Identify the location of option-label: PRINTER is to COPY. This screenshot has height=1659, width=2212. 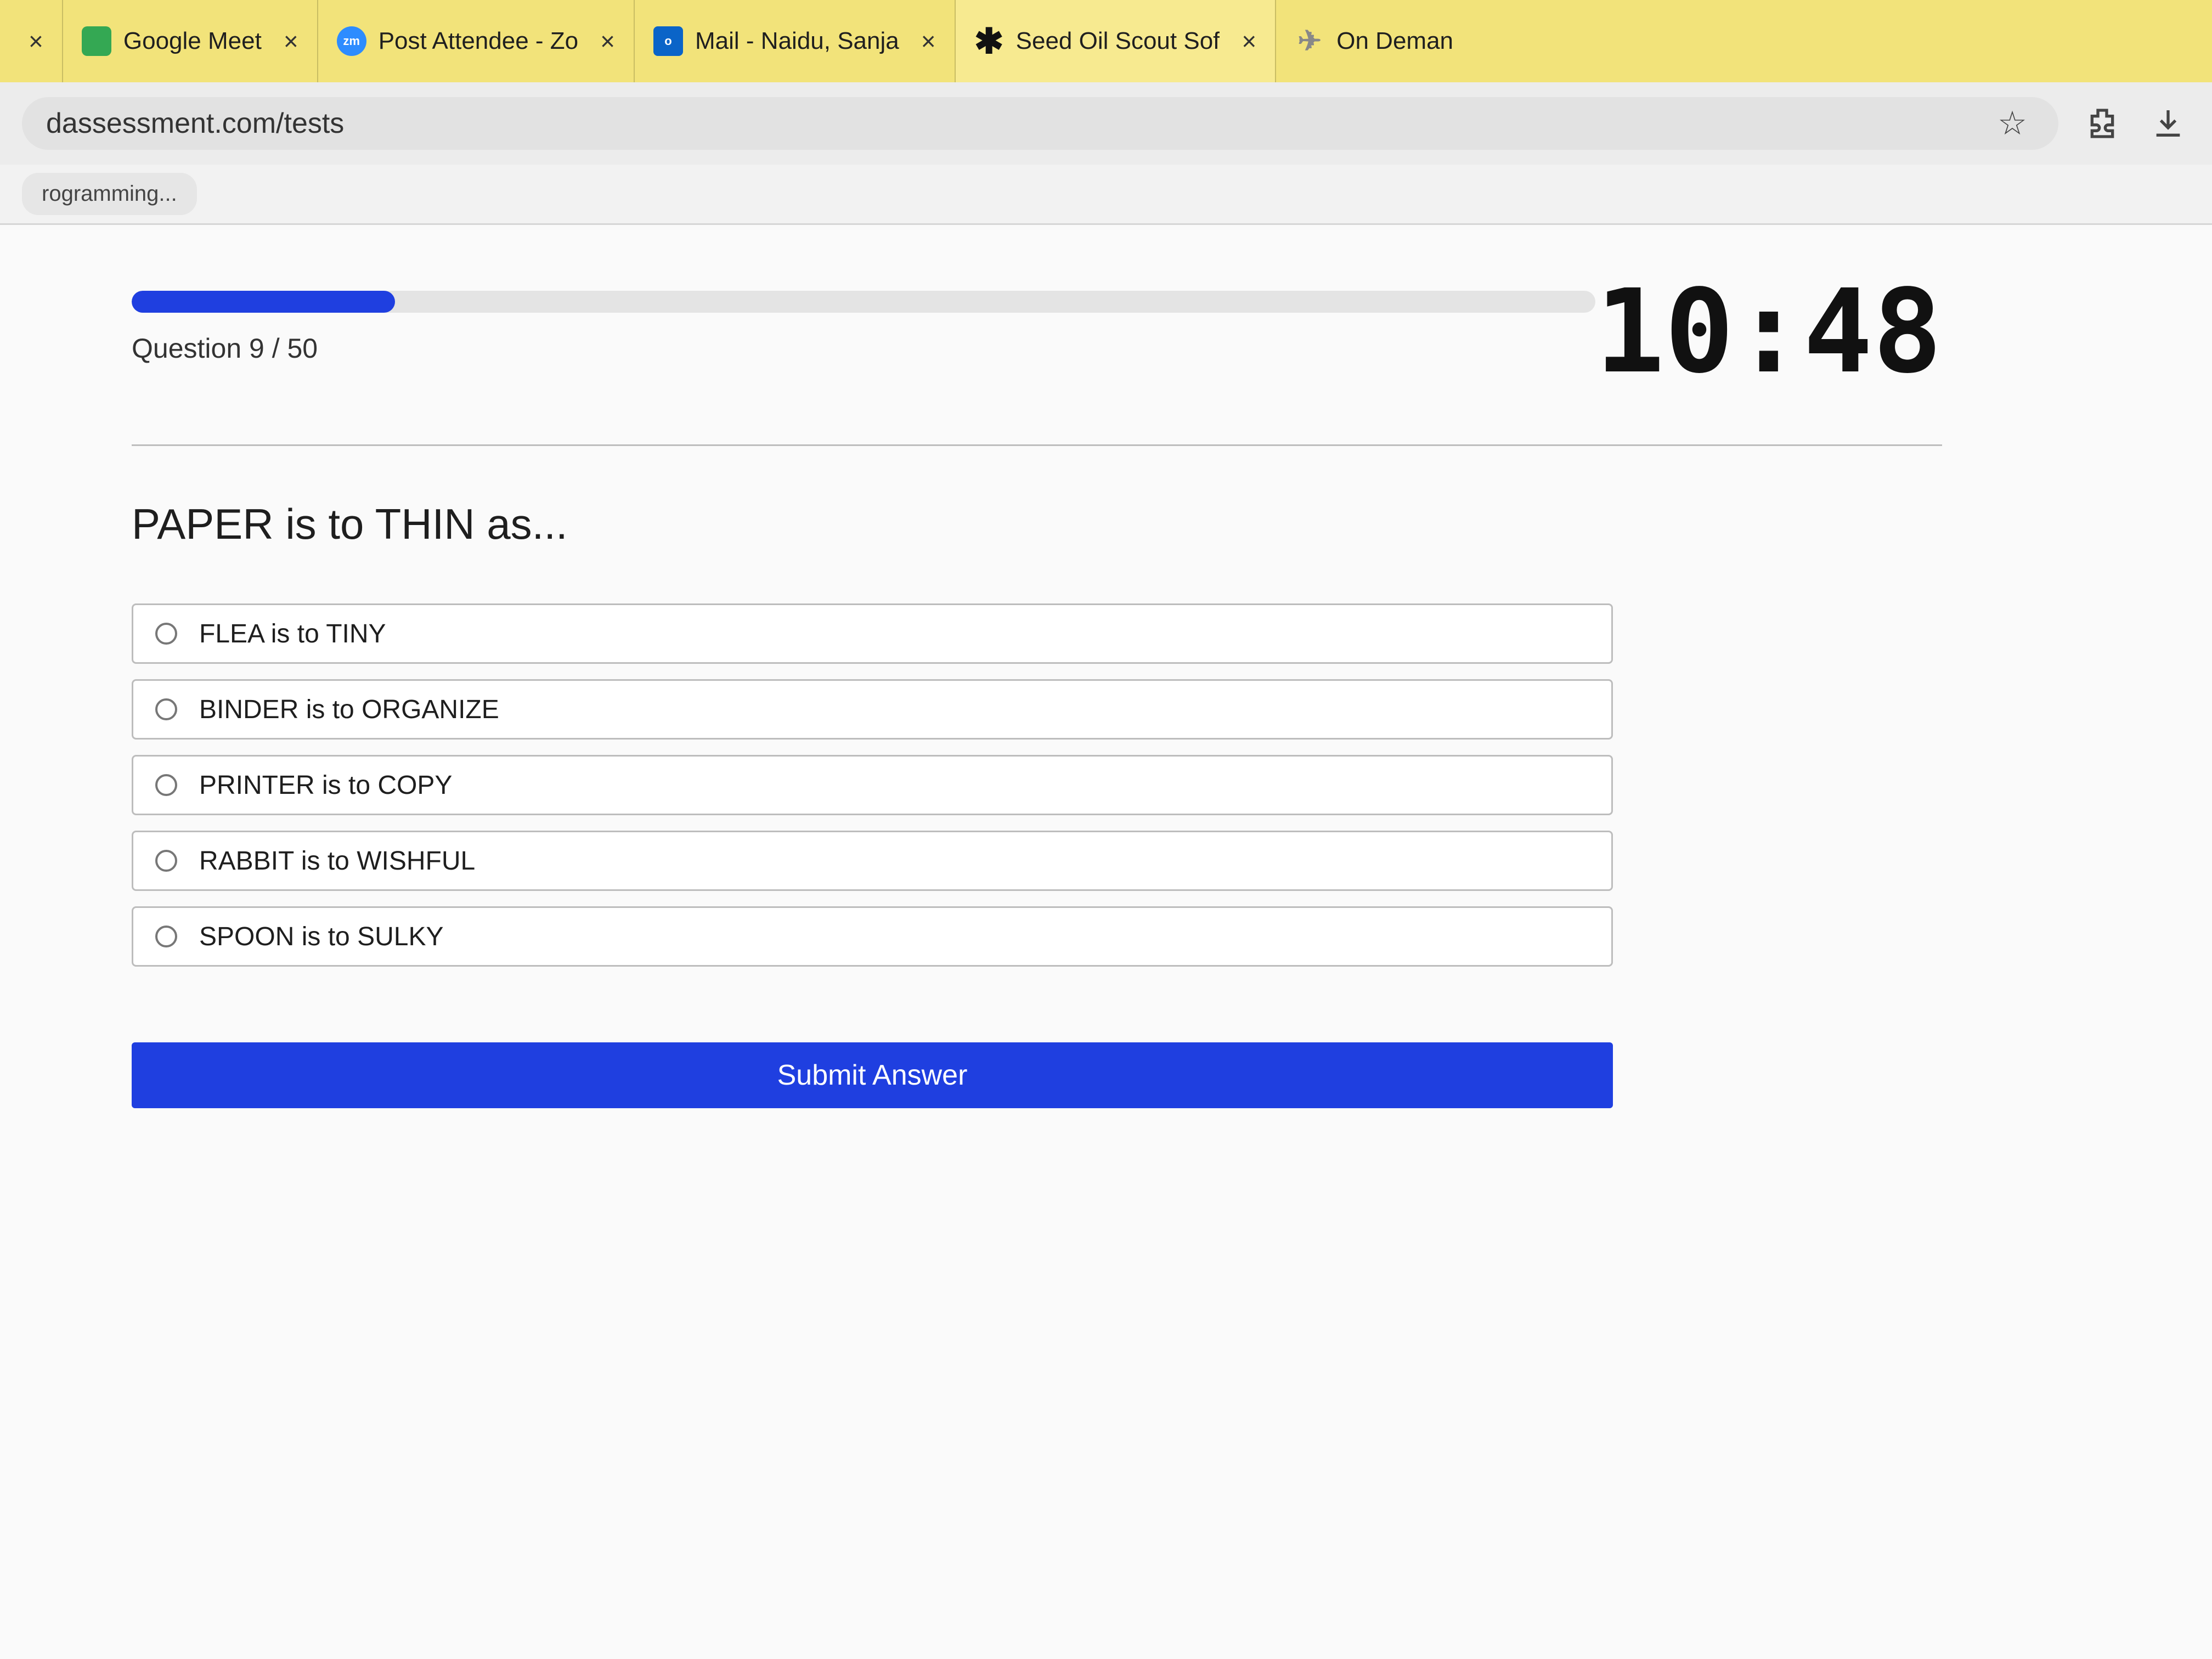
(326, 785).